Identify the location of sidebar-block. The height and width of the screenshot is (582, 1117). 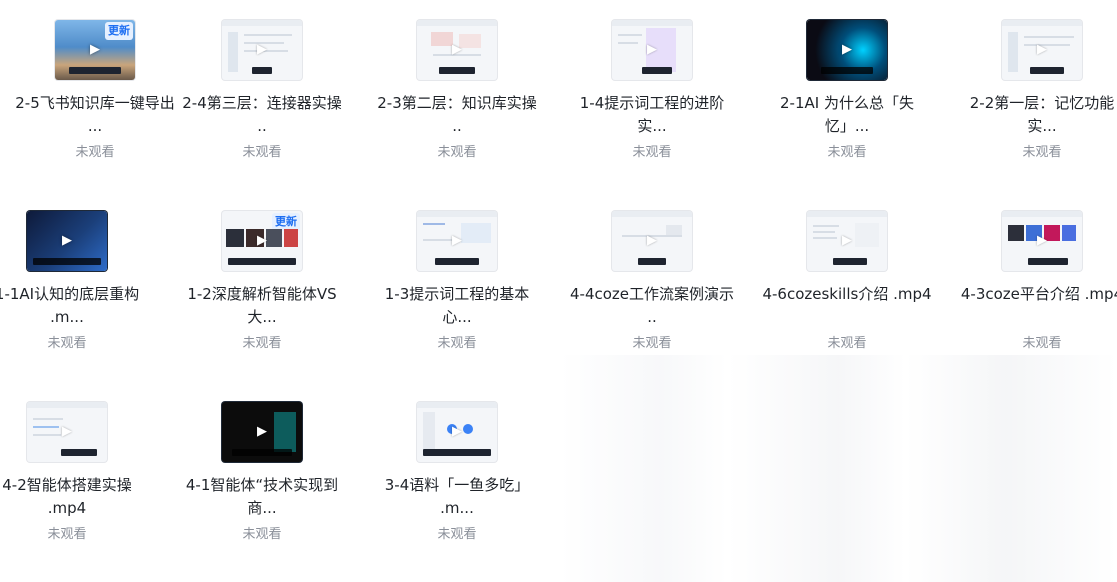
(1013, 52).